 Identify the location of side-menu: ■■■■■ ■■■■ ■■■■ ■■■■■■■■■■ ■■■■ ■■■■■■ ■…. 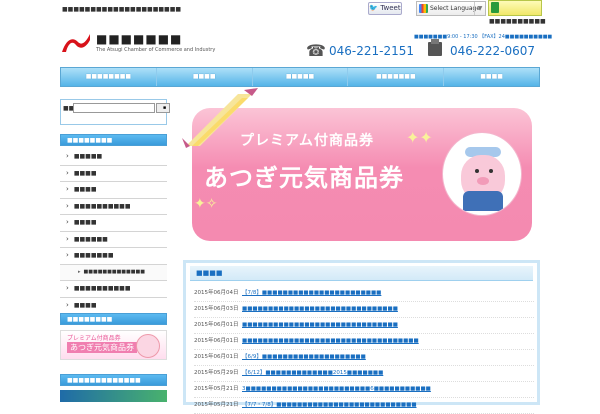
(113, 231).